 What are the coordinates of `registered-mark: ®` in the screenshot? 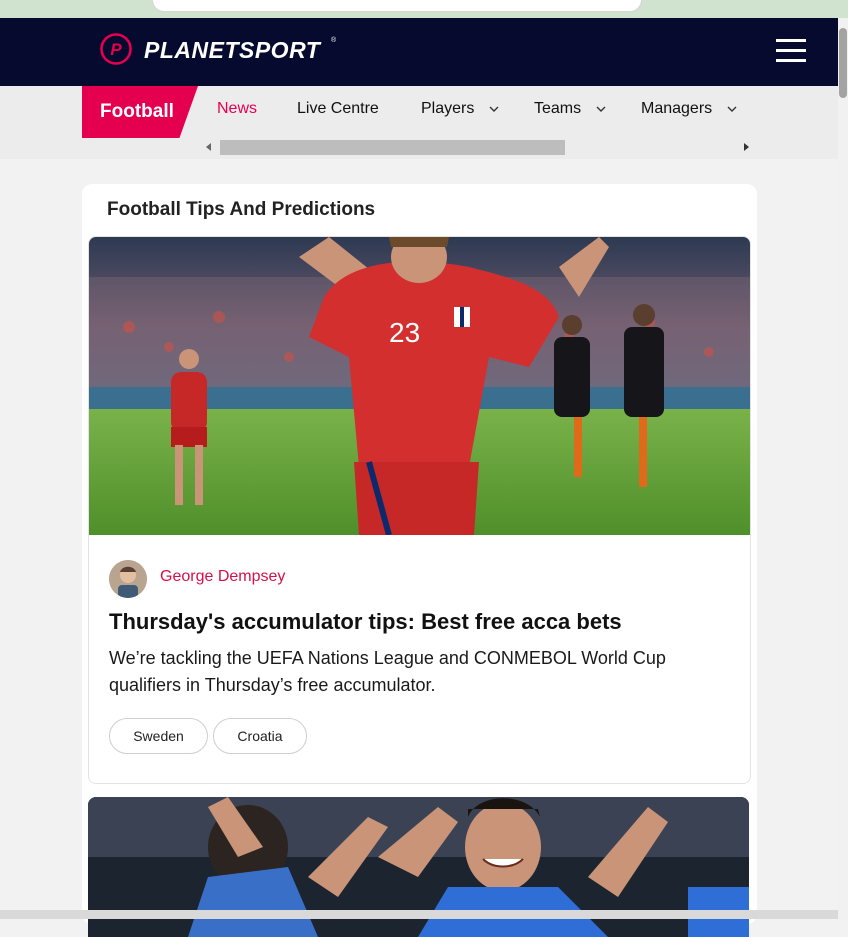 It's located at (334, 40).